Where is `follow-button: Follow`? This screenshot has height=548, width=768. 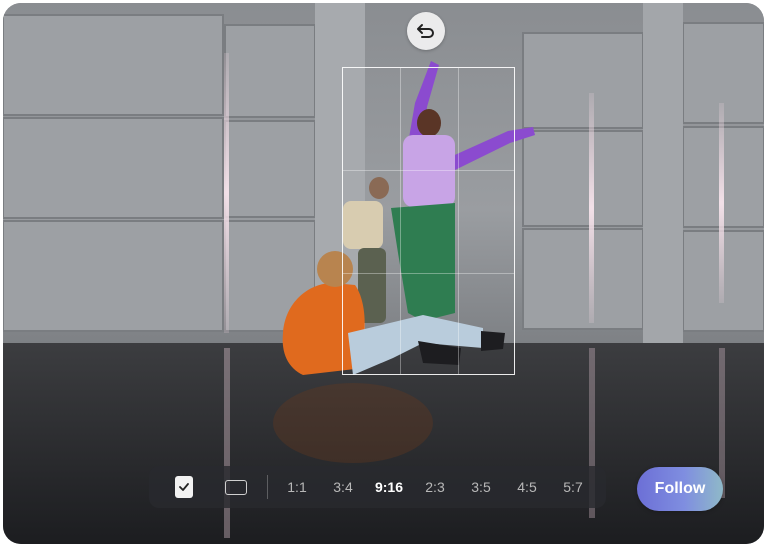 follow-button: Follow is located at coordinates (680, 489).